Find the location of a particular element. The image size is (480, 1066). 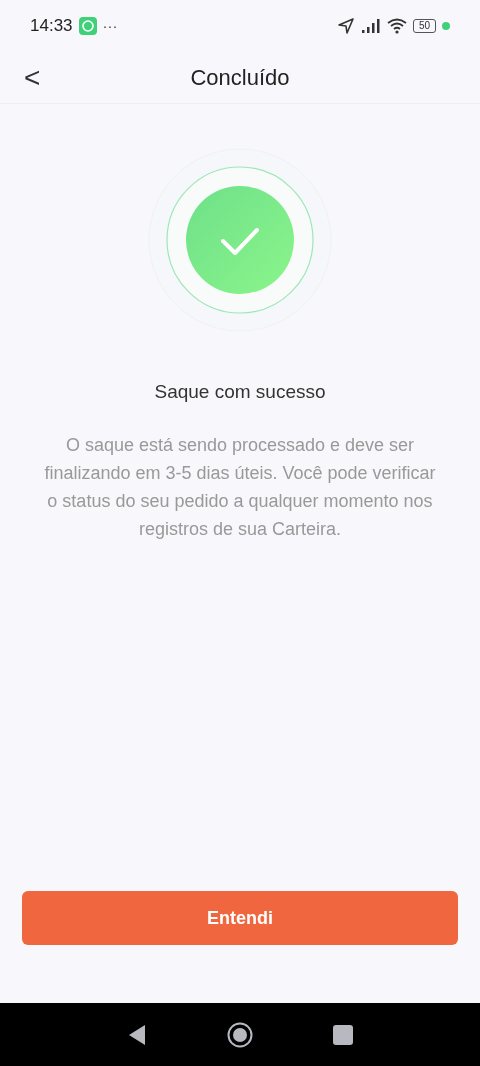

battery-indicator: 50 is located at coordinates (424, 26).